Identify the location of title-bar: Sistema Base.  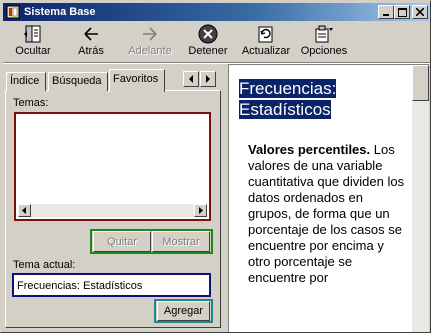
(216, 12).